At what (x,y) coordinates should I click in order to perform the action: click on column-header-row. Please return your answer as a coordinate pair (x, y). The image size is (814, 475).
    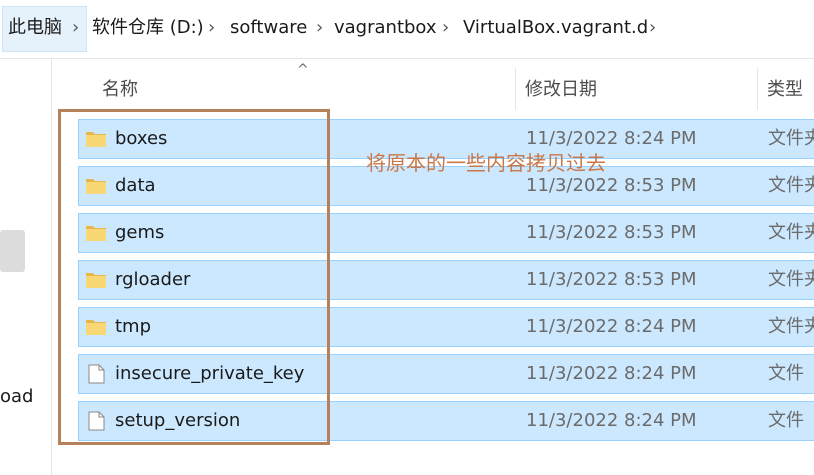
    Looking at the image, I should click on (433, 91).